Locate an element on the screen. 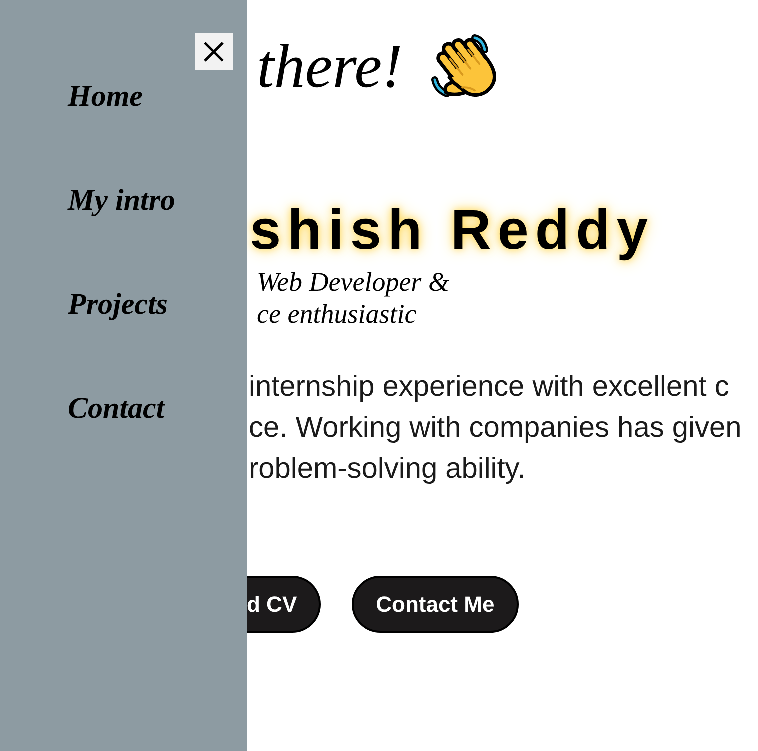  intro-text: internship experience with excellent c ce. Working with companies has given roblem-solving ability. is located at coordinates (495, 428).